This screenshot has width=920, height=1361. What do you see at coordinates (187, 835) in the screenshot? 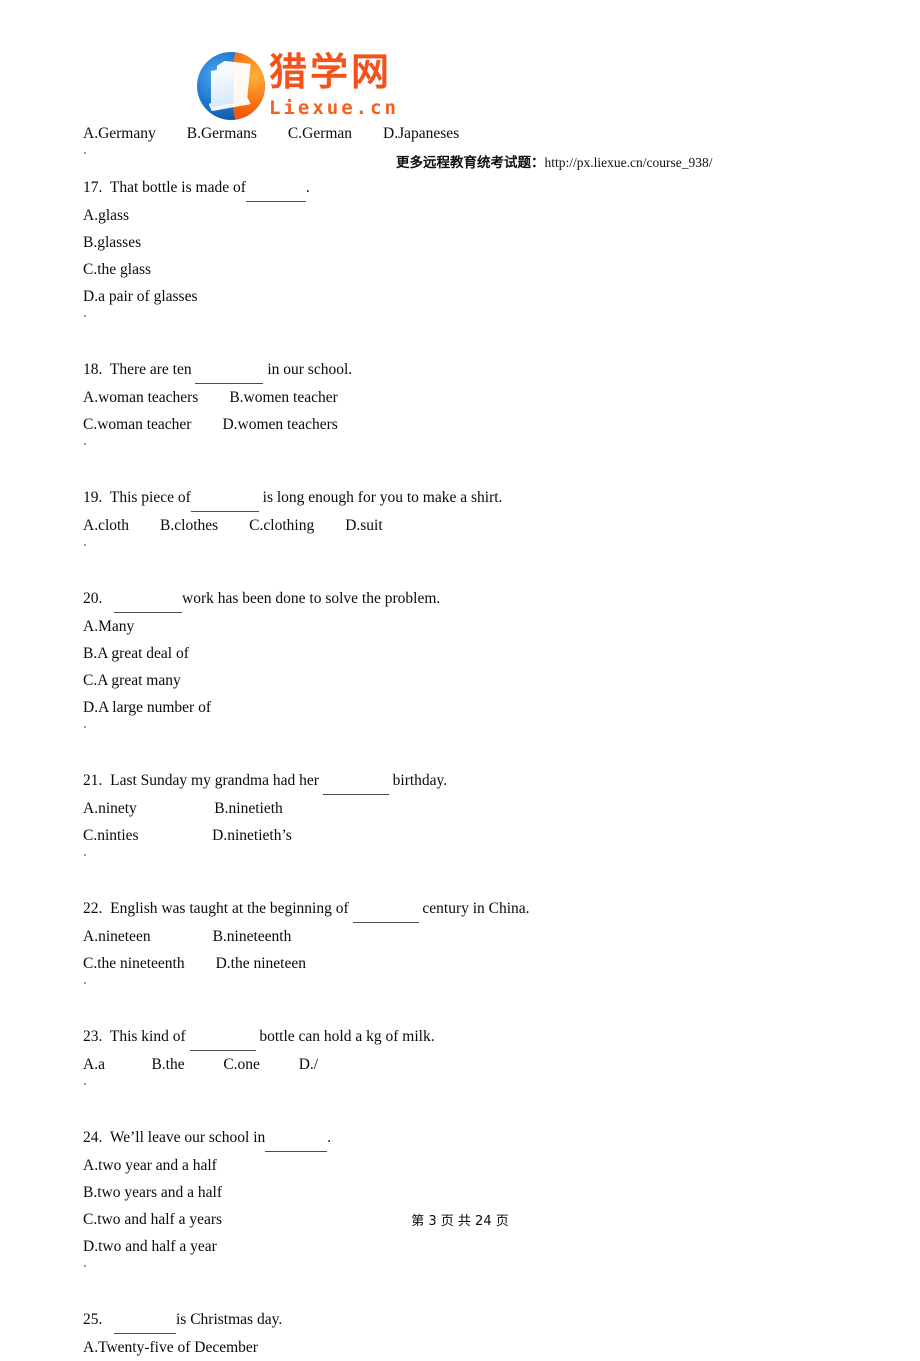
I see `option-line: C.ninties D.ninetieth’s` at bounding box center [187, 835].